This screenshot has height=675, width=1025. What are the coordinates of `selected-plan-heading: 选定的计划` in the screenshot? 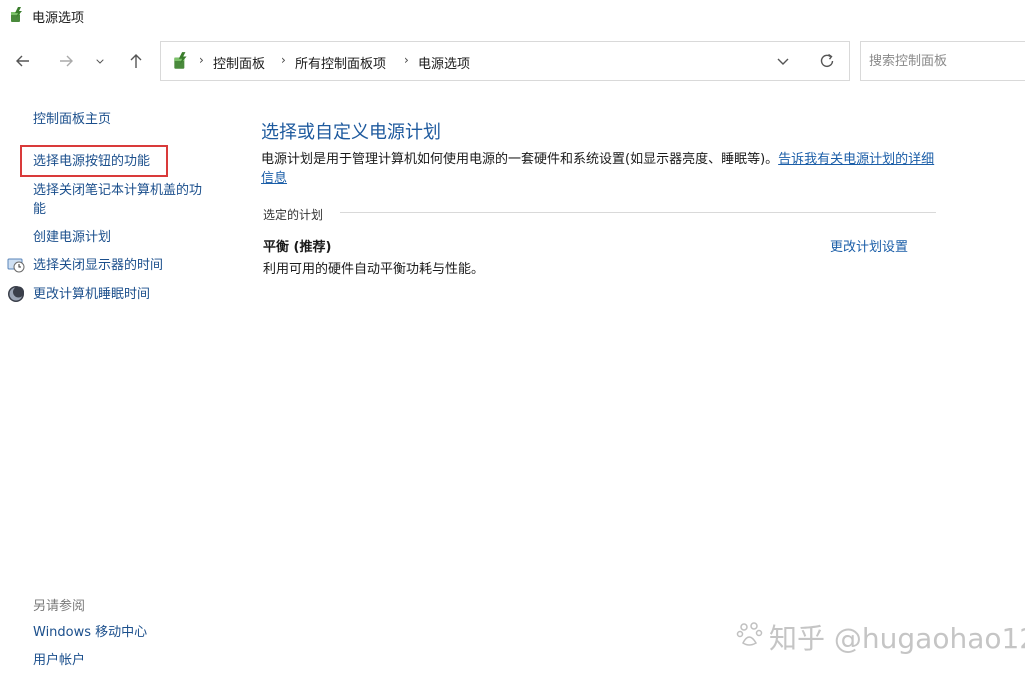 It's located at (293, 215).